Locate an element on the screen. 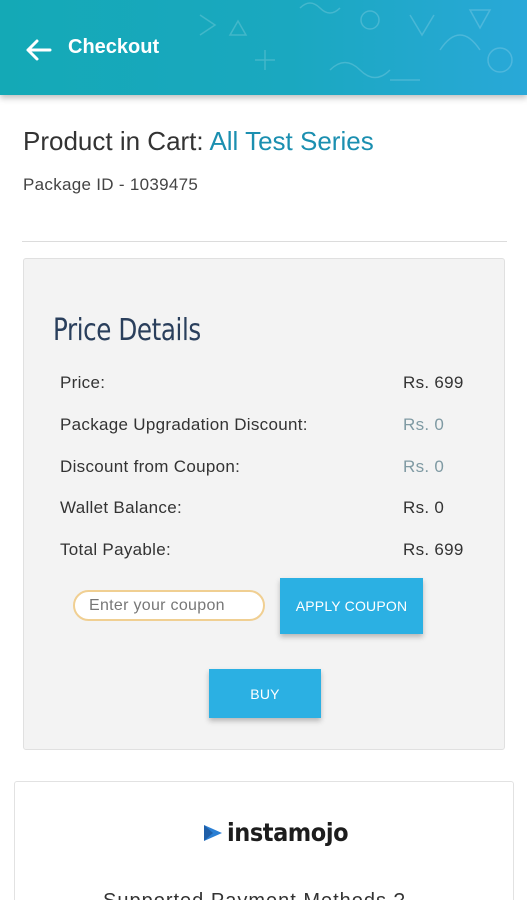 Image resolution: width=527 pixels, height=900 pixels. price-label: Price: is located at coordinates (83, 382).